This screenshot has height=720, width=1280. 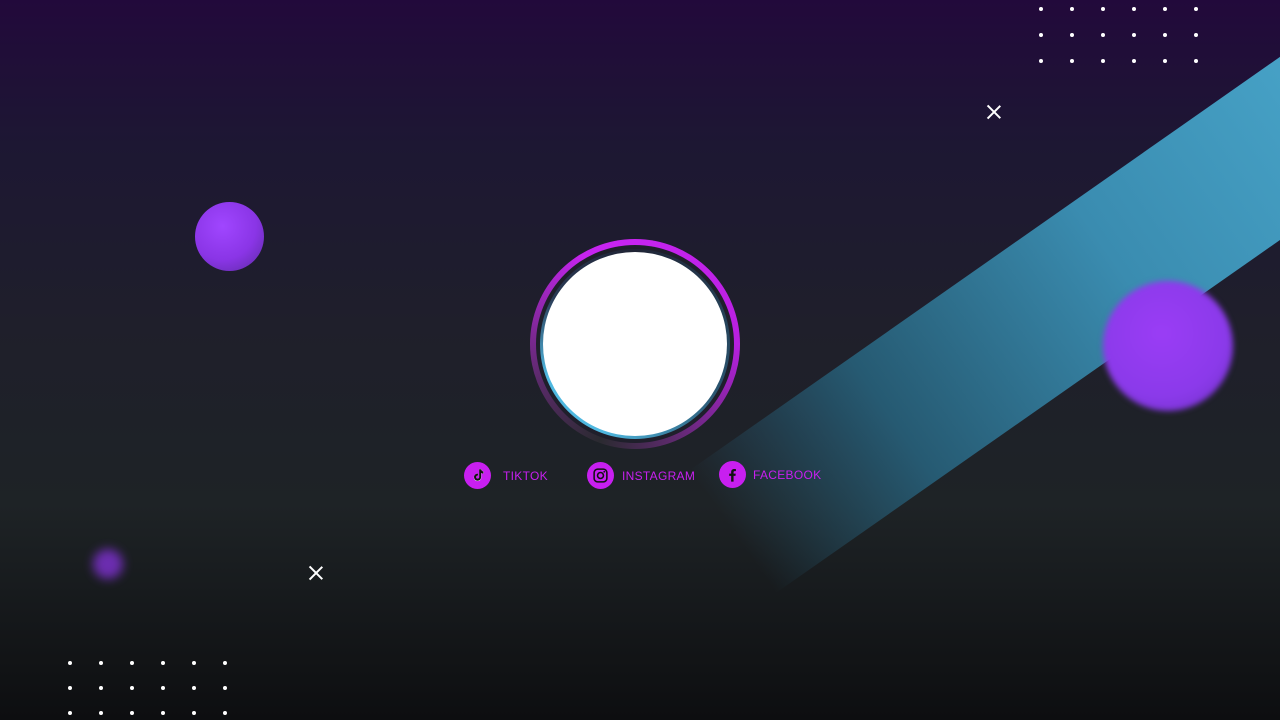 I want to click on social-link-facebook: FACEBOOK, so click(x=770, y=474).